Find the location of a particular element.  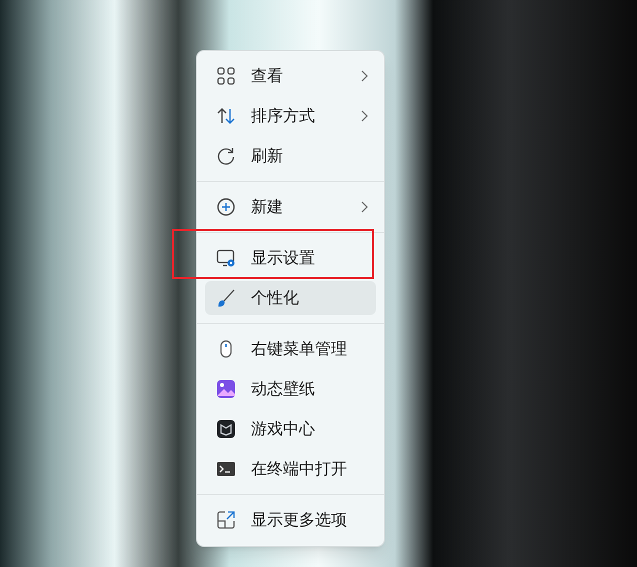

terminal-icon is located at coordinates (226, 469).